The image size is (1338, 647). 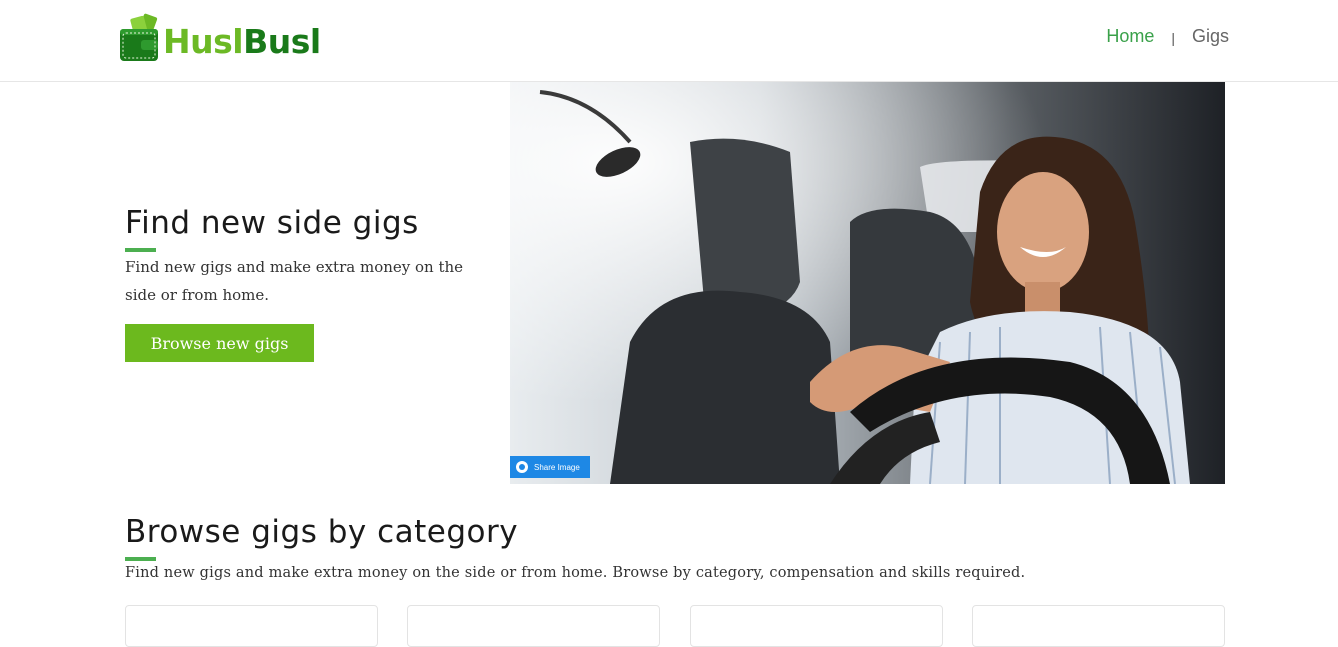 I want to click on hero-title: Find new side gigs, so click(x=272, y=223).